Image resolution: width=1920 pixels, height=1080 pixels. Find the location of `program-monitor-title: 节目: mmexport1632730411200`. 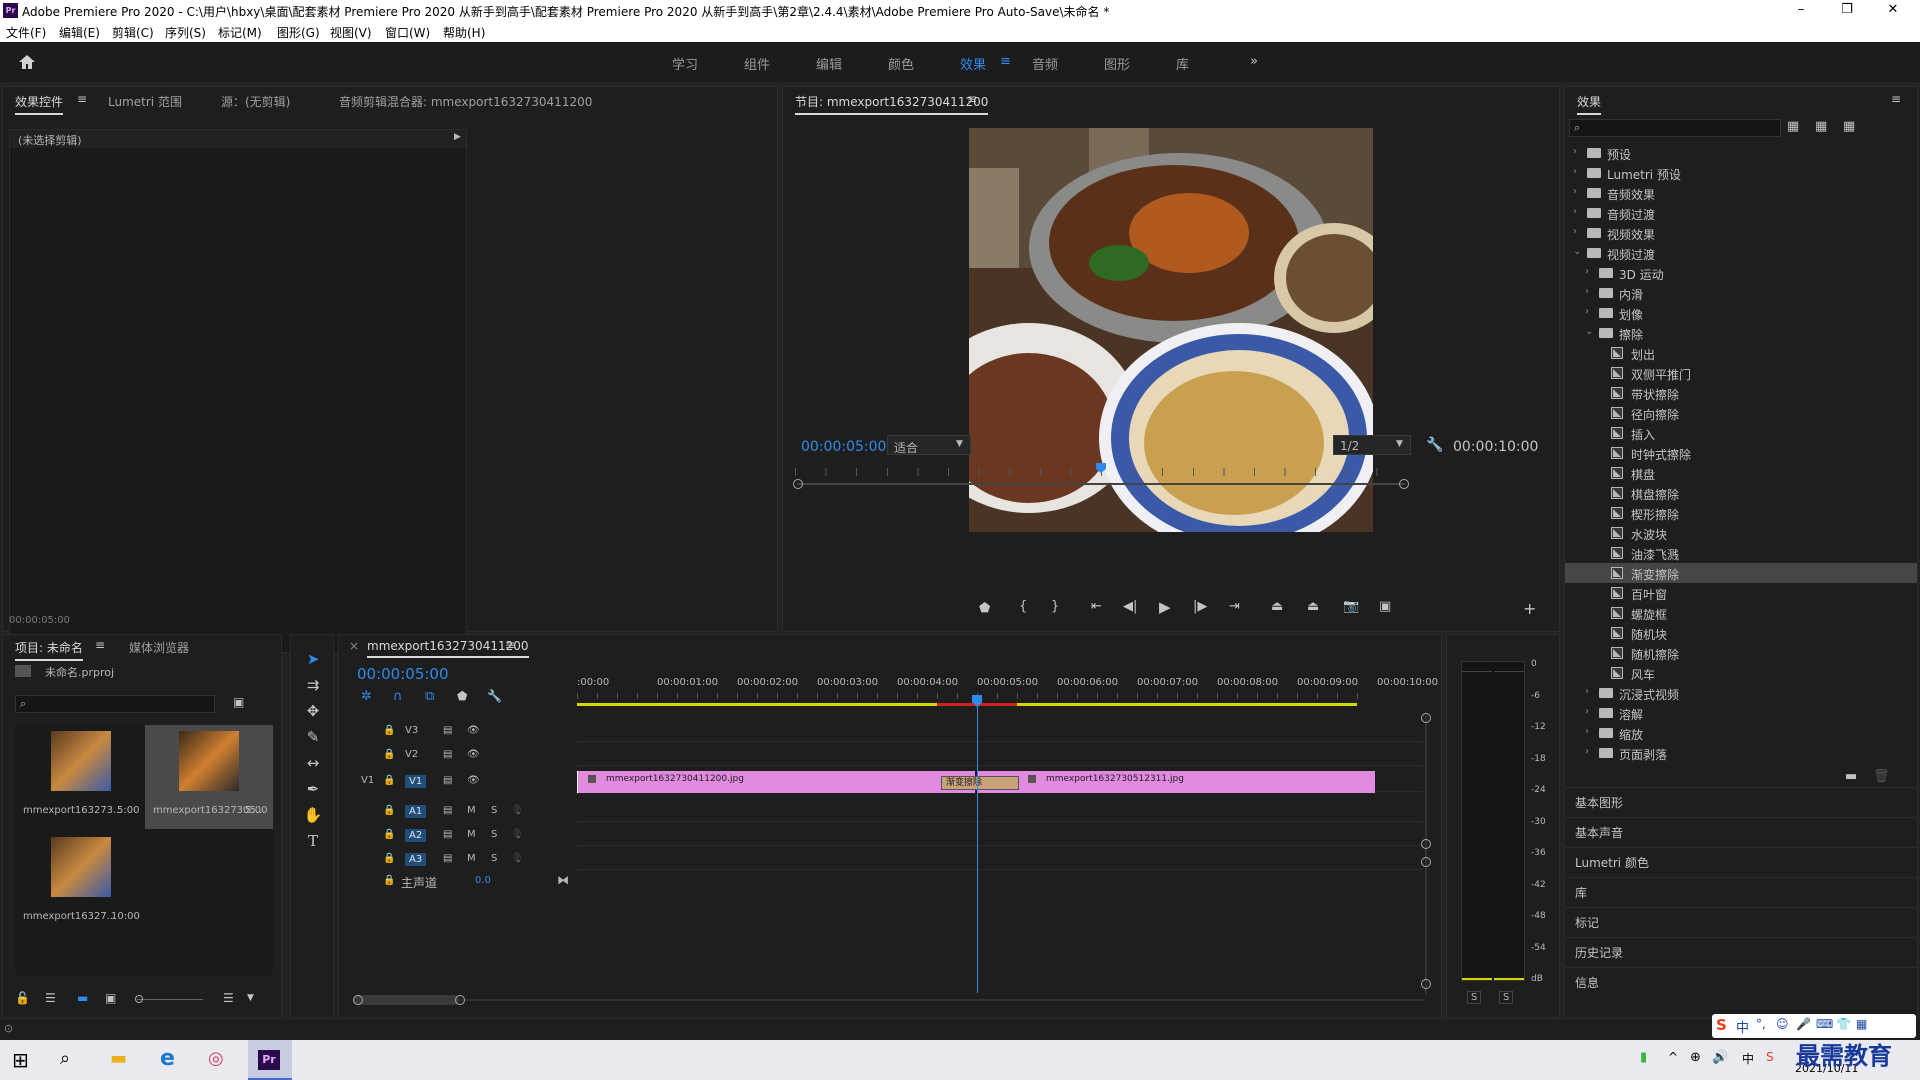

program-monitor-title: 节目: mmexport1632730411200 is located at coordinates (892, 104).